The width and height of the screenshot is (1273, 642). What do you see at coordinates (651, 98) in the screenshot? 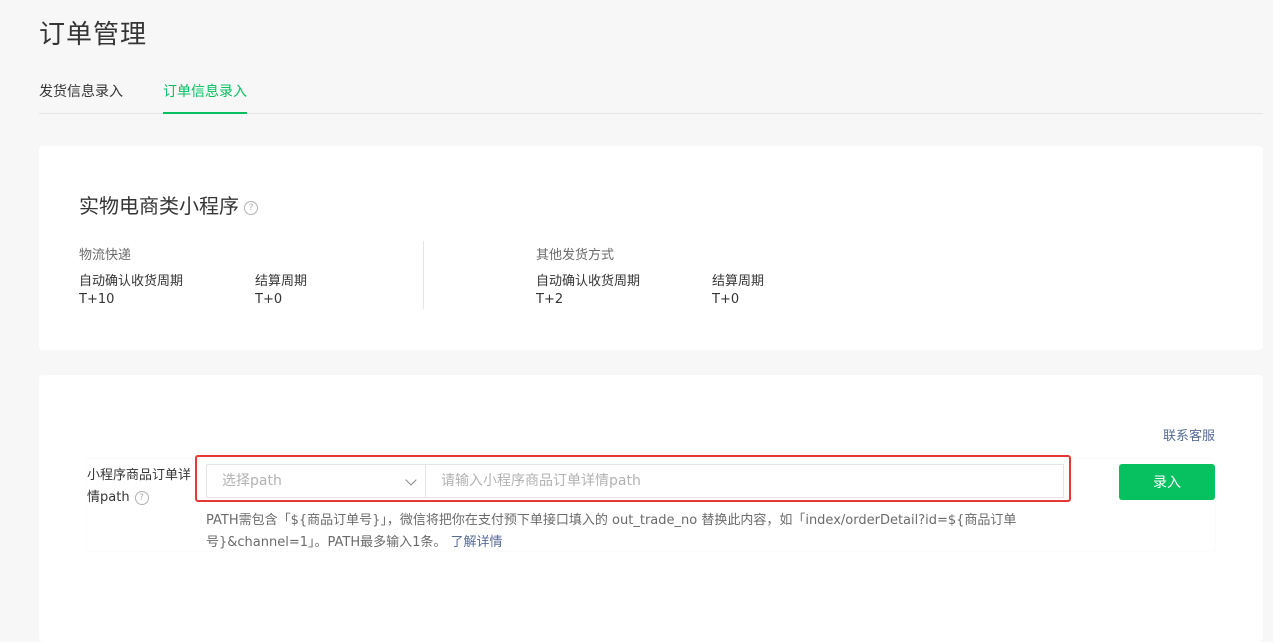
I see `tab-bar: 发货信息录入 订单信息录入` at bounding box center [651, 98].